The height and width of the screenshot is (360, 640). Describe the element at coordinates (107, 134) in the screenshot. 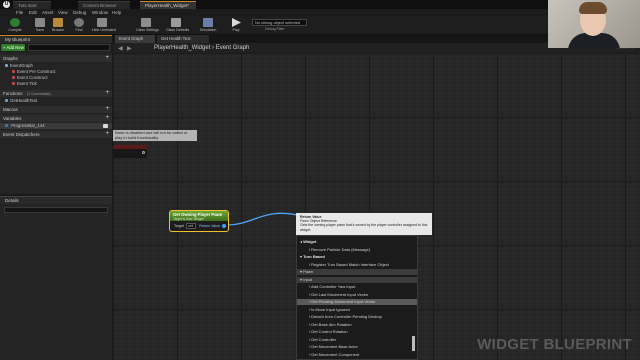

I see `add-dispatcher-icon: +` at that location.